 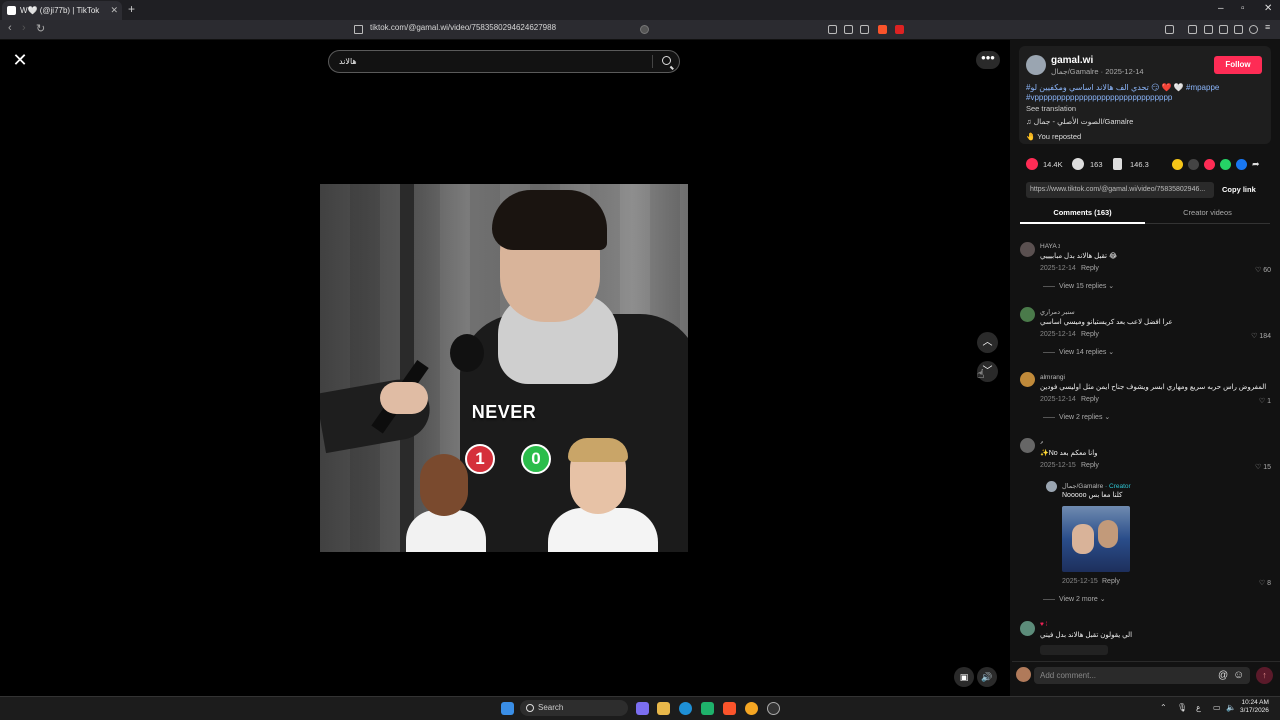 What do you see at coordinates (1259, 401) in the screenshot?
I see `comment-like-count: ♡ 1` at bounding box center [1259, 401].